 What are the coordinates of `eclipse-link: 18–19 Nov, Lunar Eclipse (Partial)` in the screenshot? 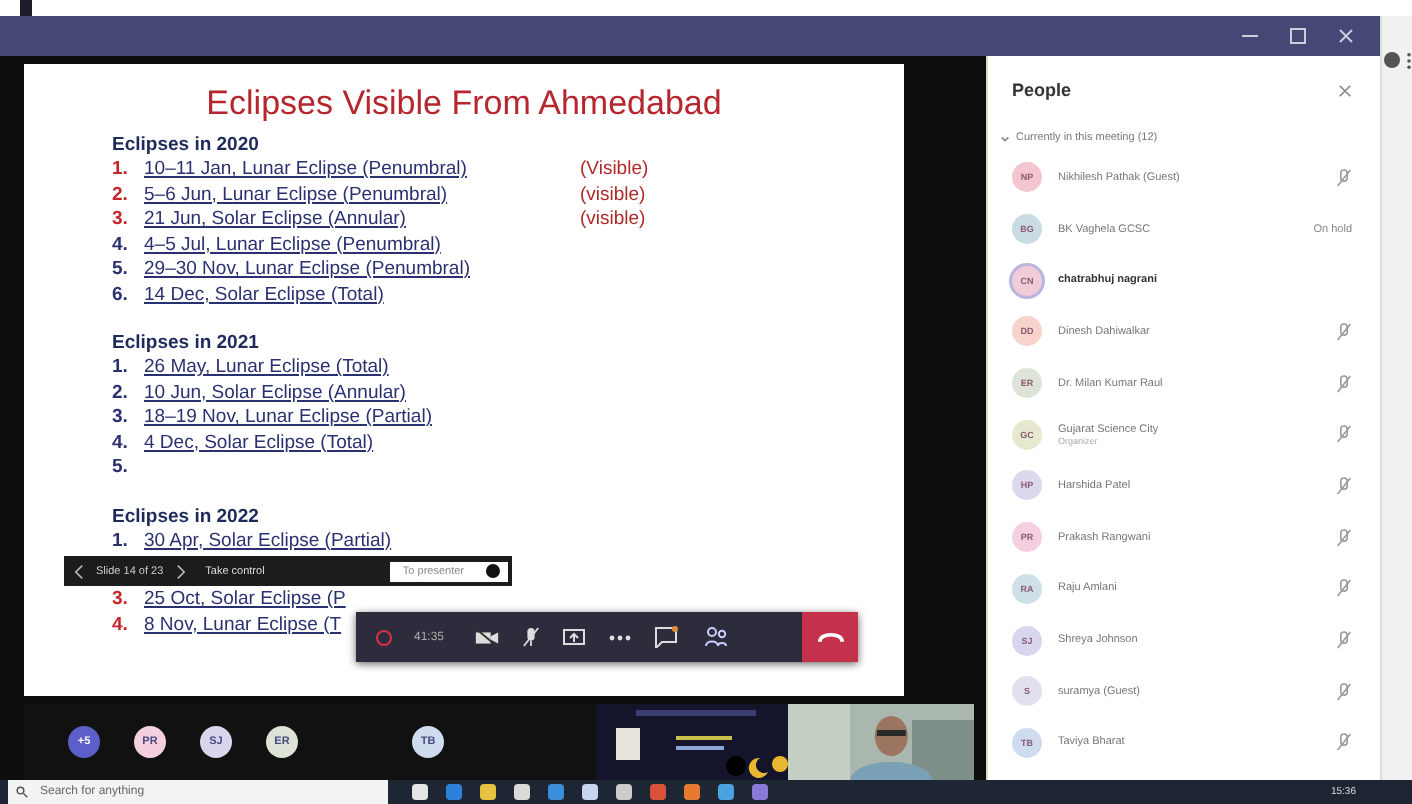 It's located at (288, 418).